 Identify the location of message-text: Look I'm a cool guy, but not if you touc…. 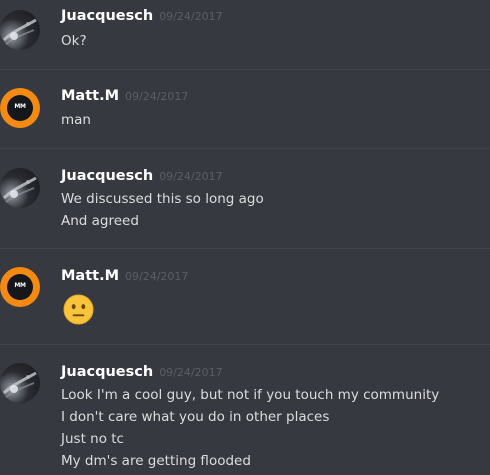
(250, 395).